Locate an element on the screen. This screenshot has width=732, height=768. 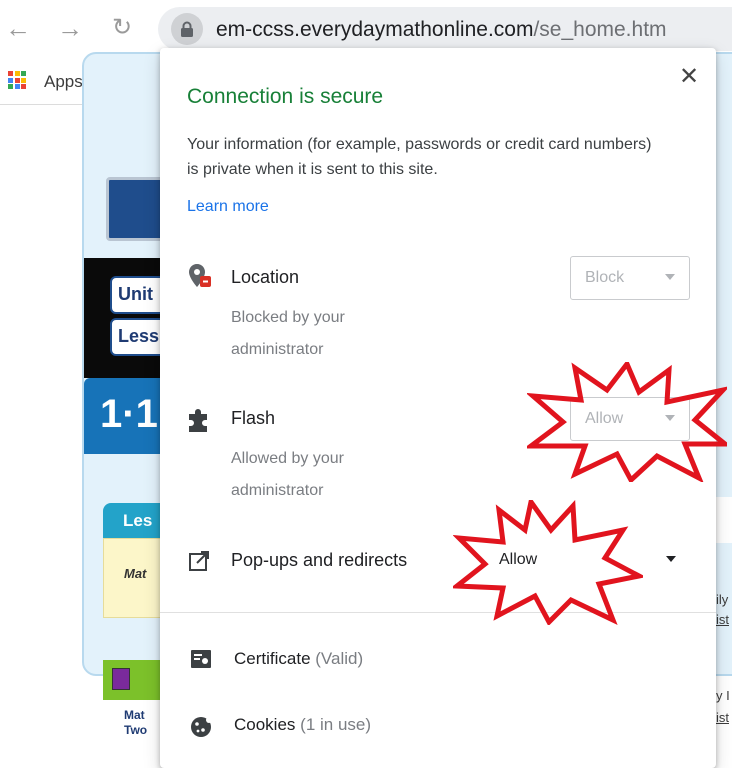
close-icon: ✕ is located at coordinates (689, 77).